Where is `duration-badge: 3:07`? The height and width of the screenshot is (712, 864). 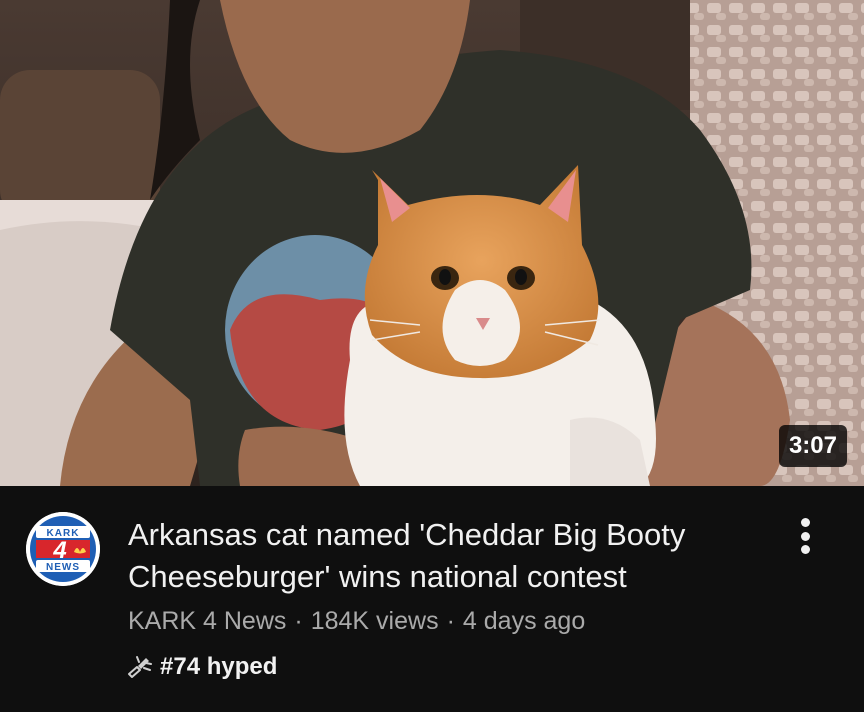 duration-badge: 3:07 is located at coordinates (812, 446).